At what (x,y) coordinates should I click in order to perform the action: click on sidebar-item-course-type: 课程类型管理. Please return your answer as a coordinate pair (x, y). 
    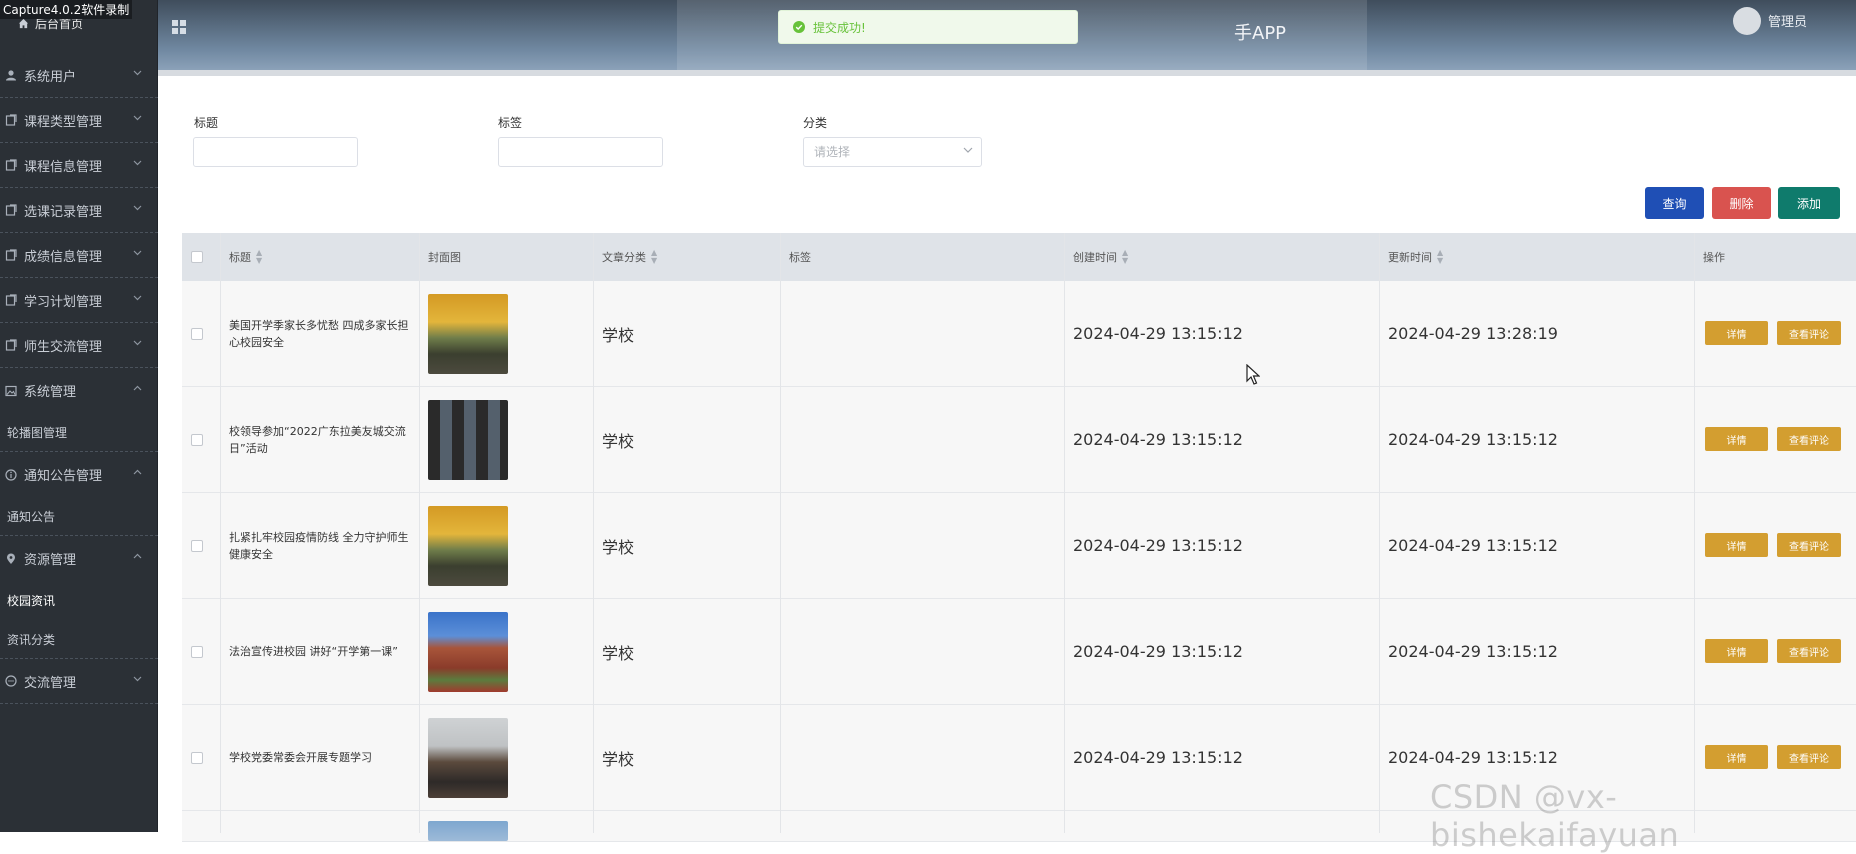
    Looking at the image, I should click on (79, 120).